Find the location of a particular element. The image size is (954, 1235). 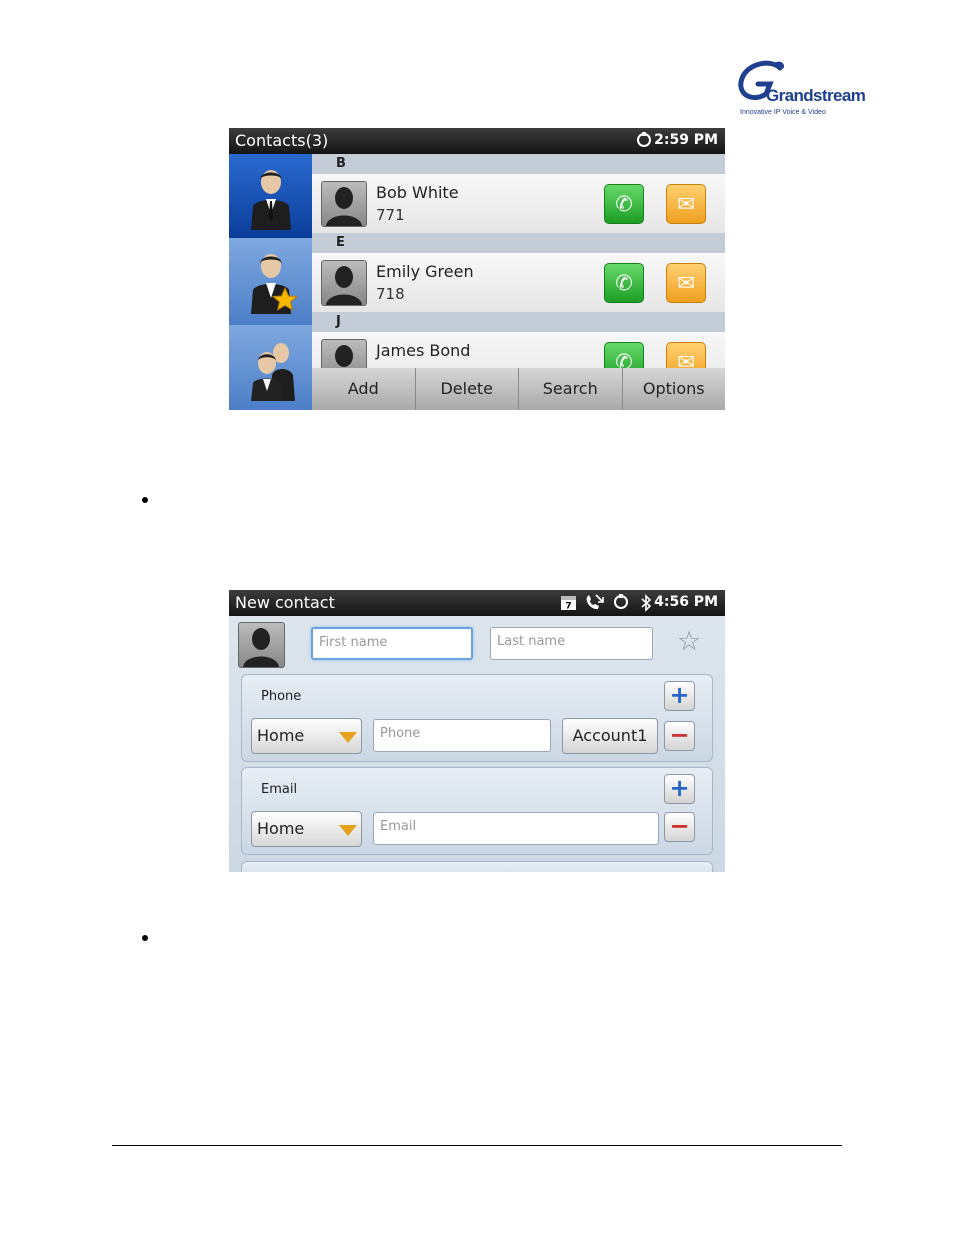

add-button: Add is located at coordinates (364, 389).